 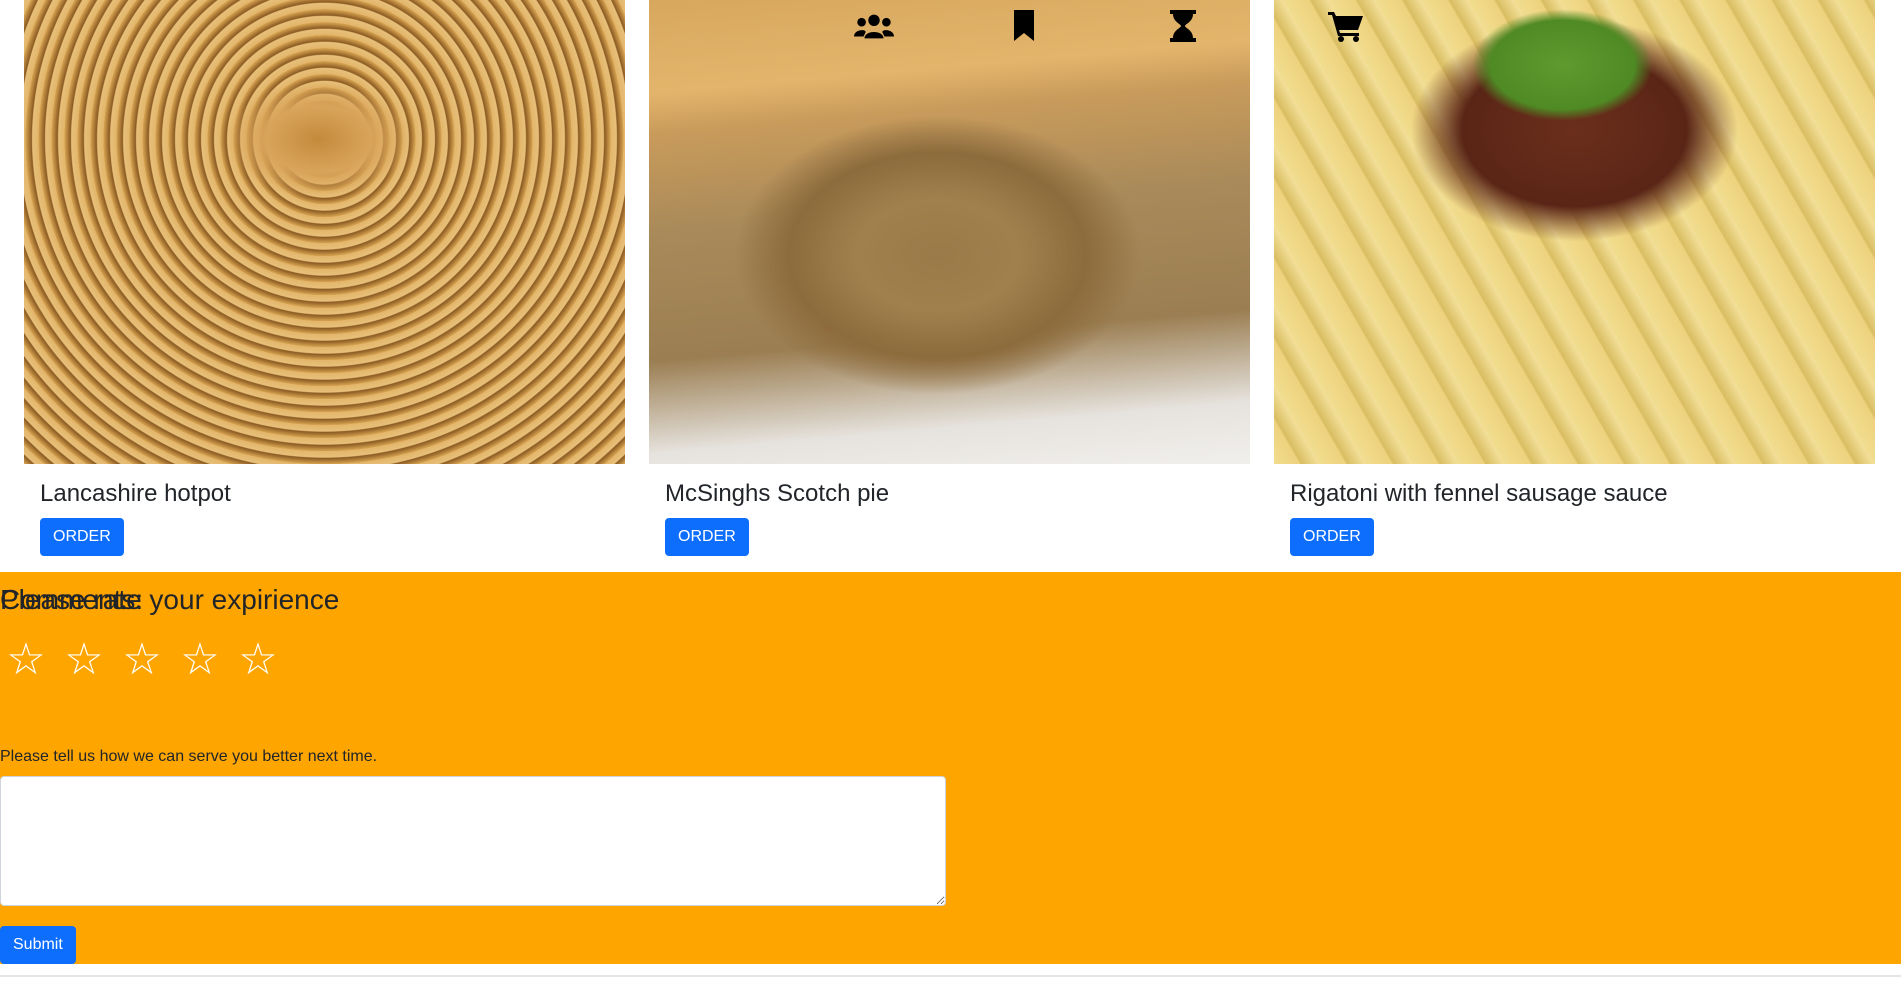 I want to click on hourglass-icon, so click(x=1183, y=26).